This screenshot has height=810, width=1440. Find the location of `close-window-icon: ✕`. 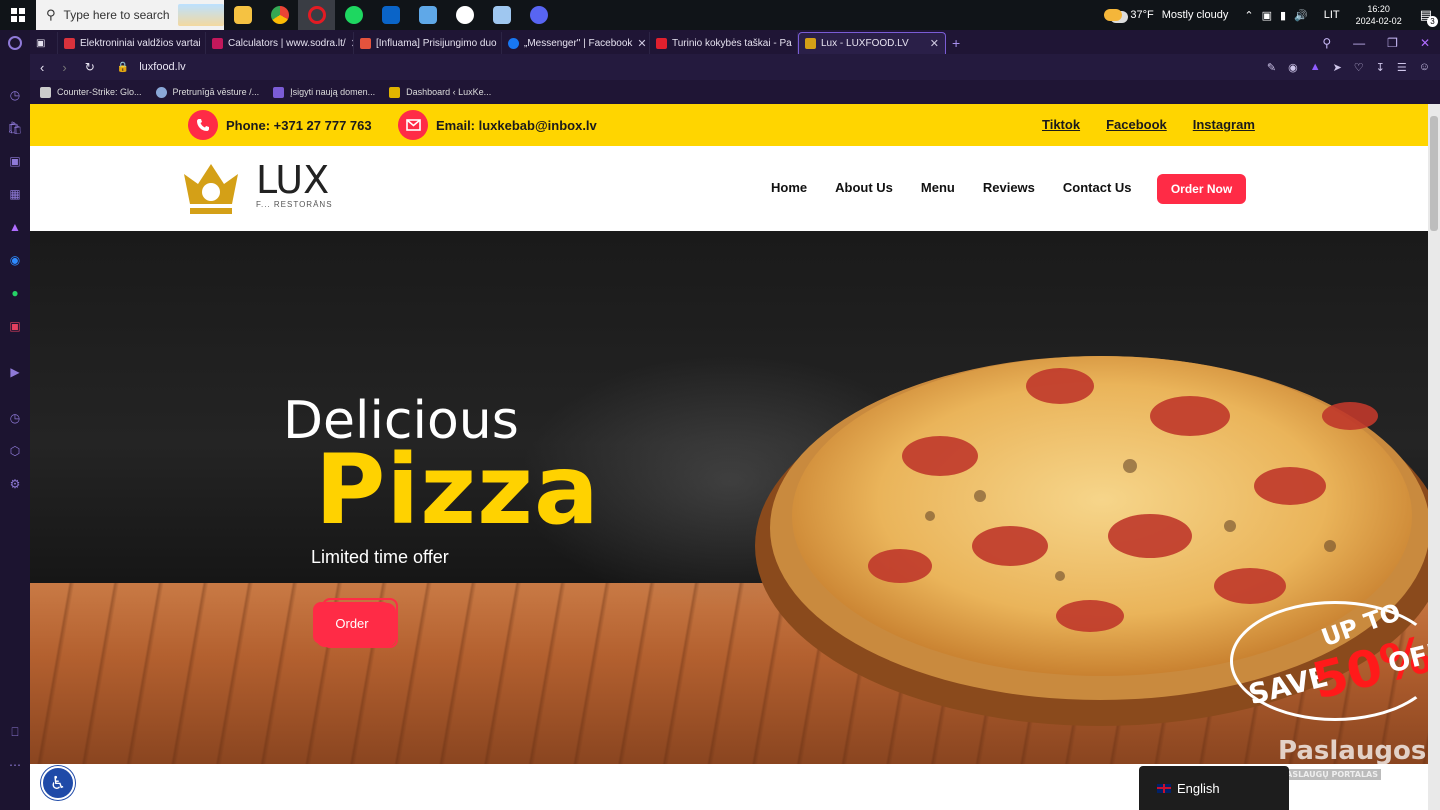

close-window-icon: ✕ is located at coordinates (1425, 43).